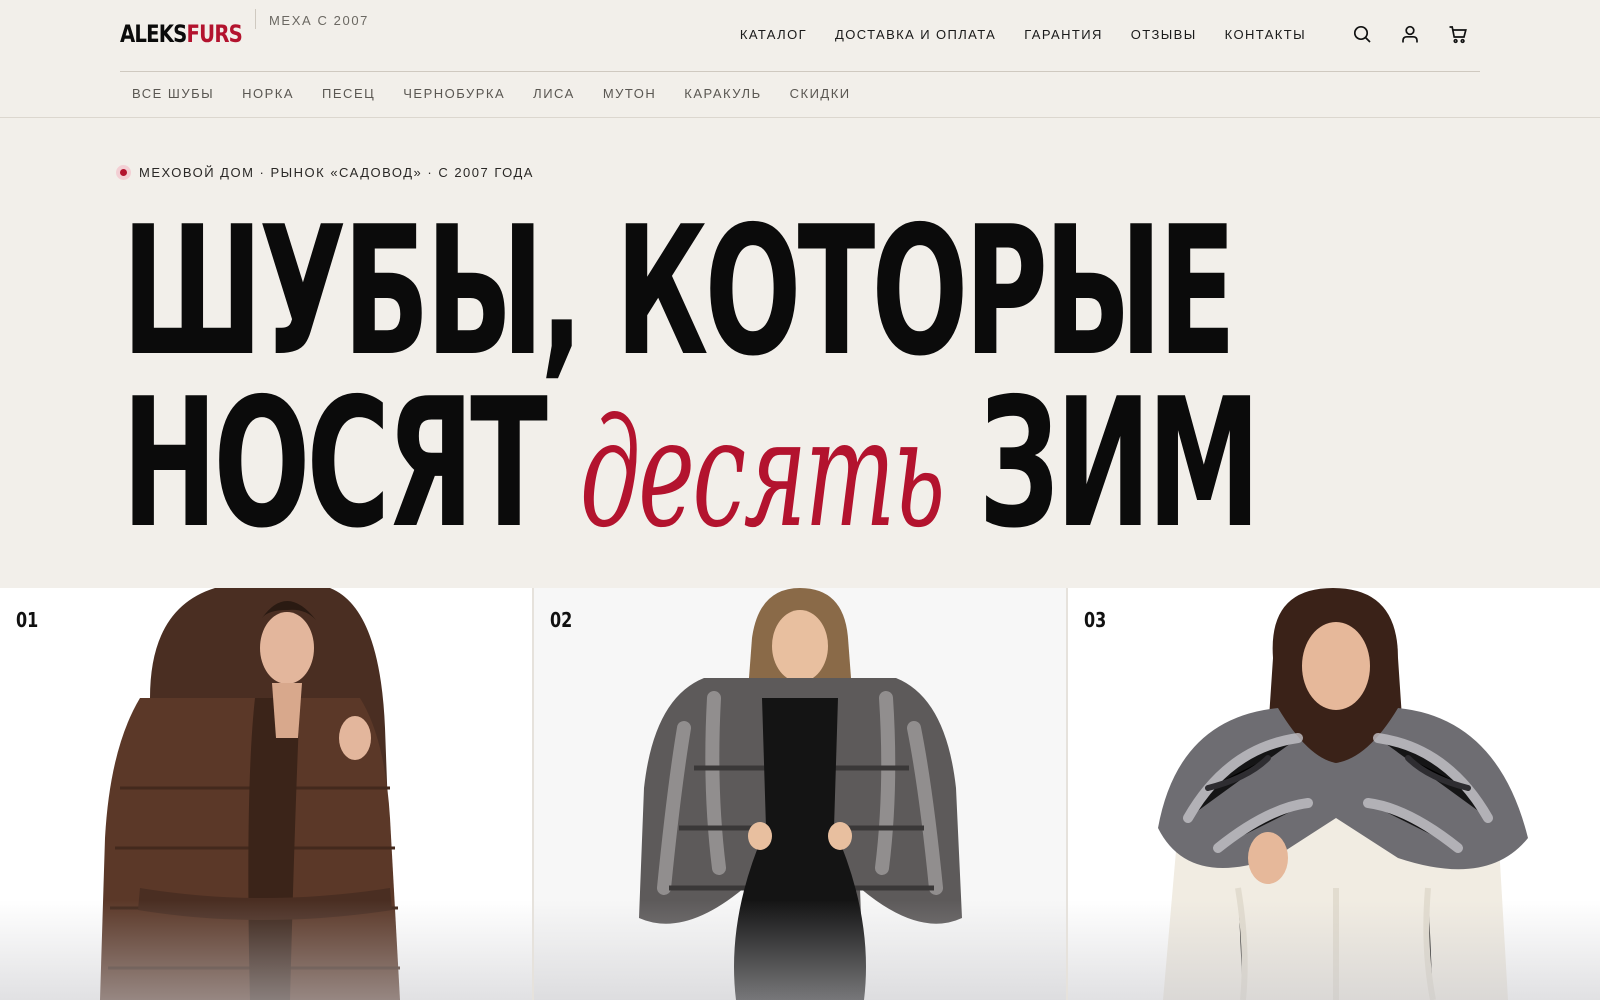  What do you see at coordinates (679, 291) in the screenshot?
I see `headline-line-1: ШУБЫ, КОТОРЫЕ` at bounding box center [679, 291].